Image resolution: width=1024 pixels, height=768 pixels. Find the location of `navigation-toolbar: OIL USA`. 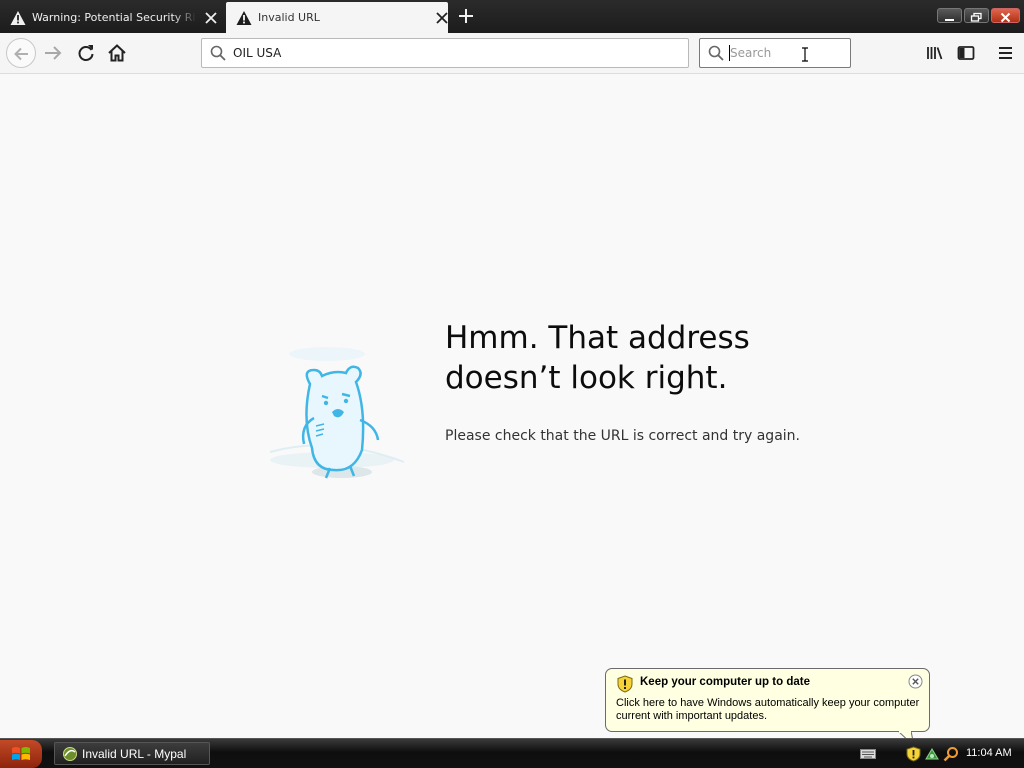

navigation-toolbar: OIL USA is located at coordinates (512, 53).